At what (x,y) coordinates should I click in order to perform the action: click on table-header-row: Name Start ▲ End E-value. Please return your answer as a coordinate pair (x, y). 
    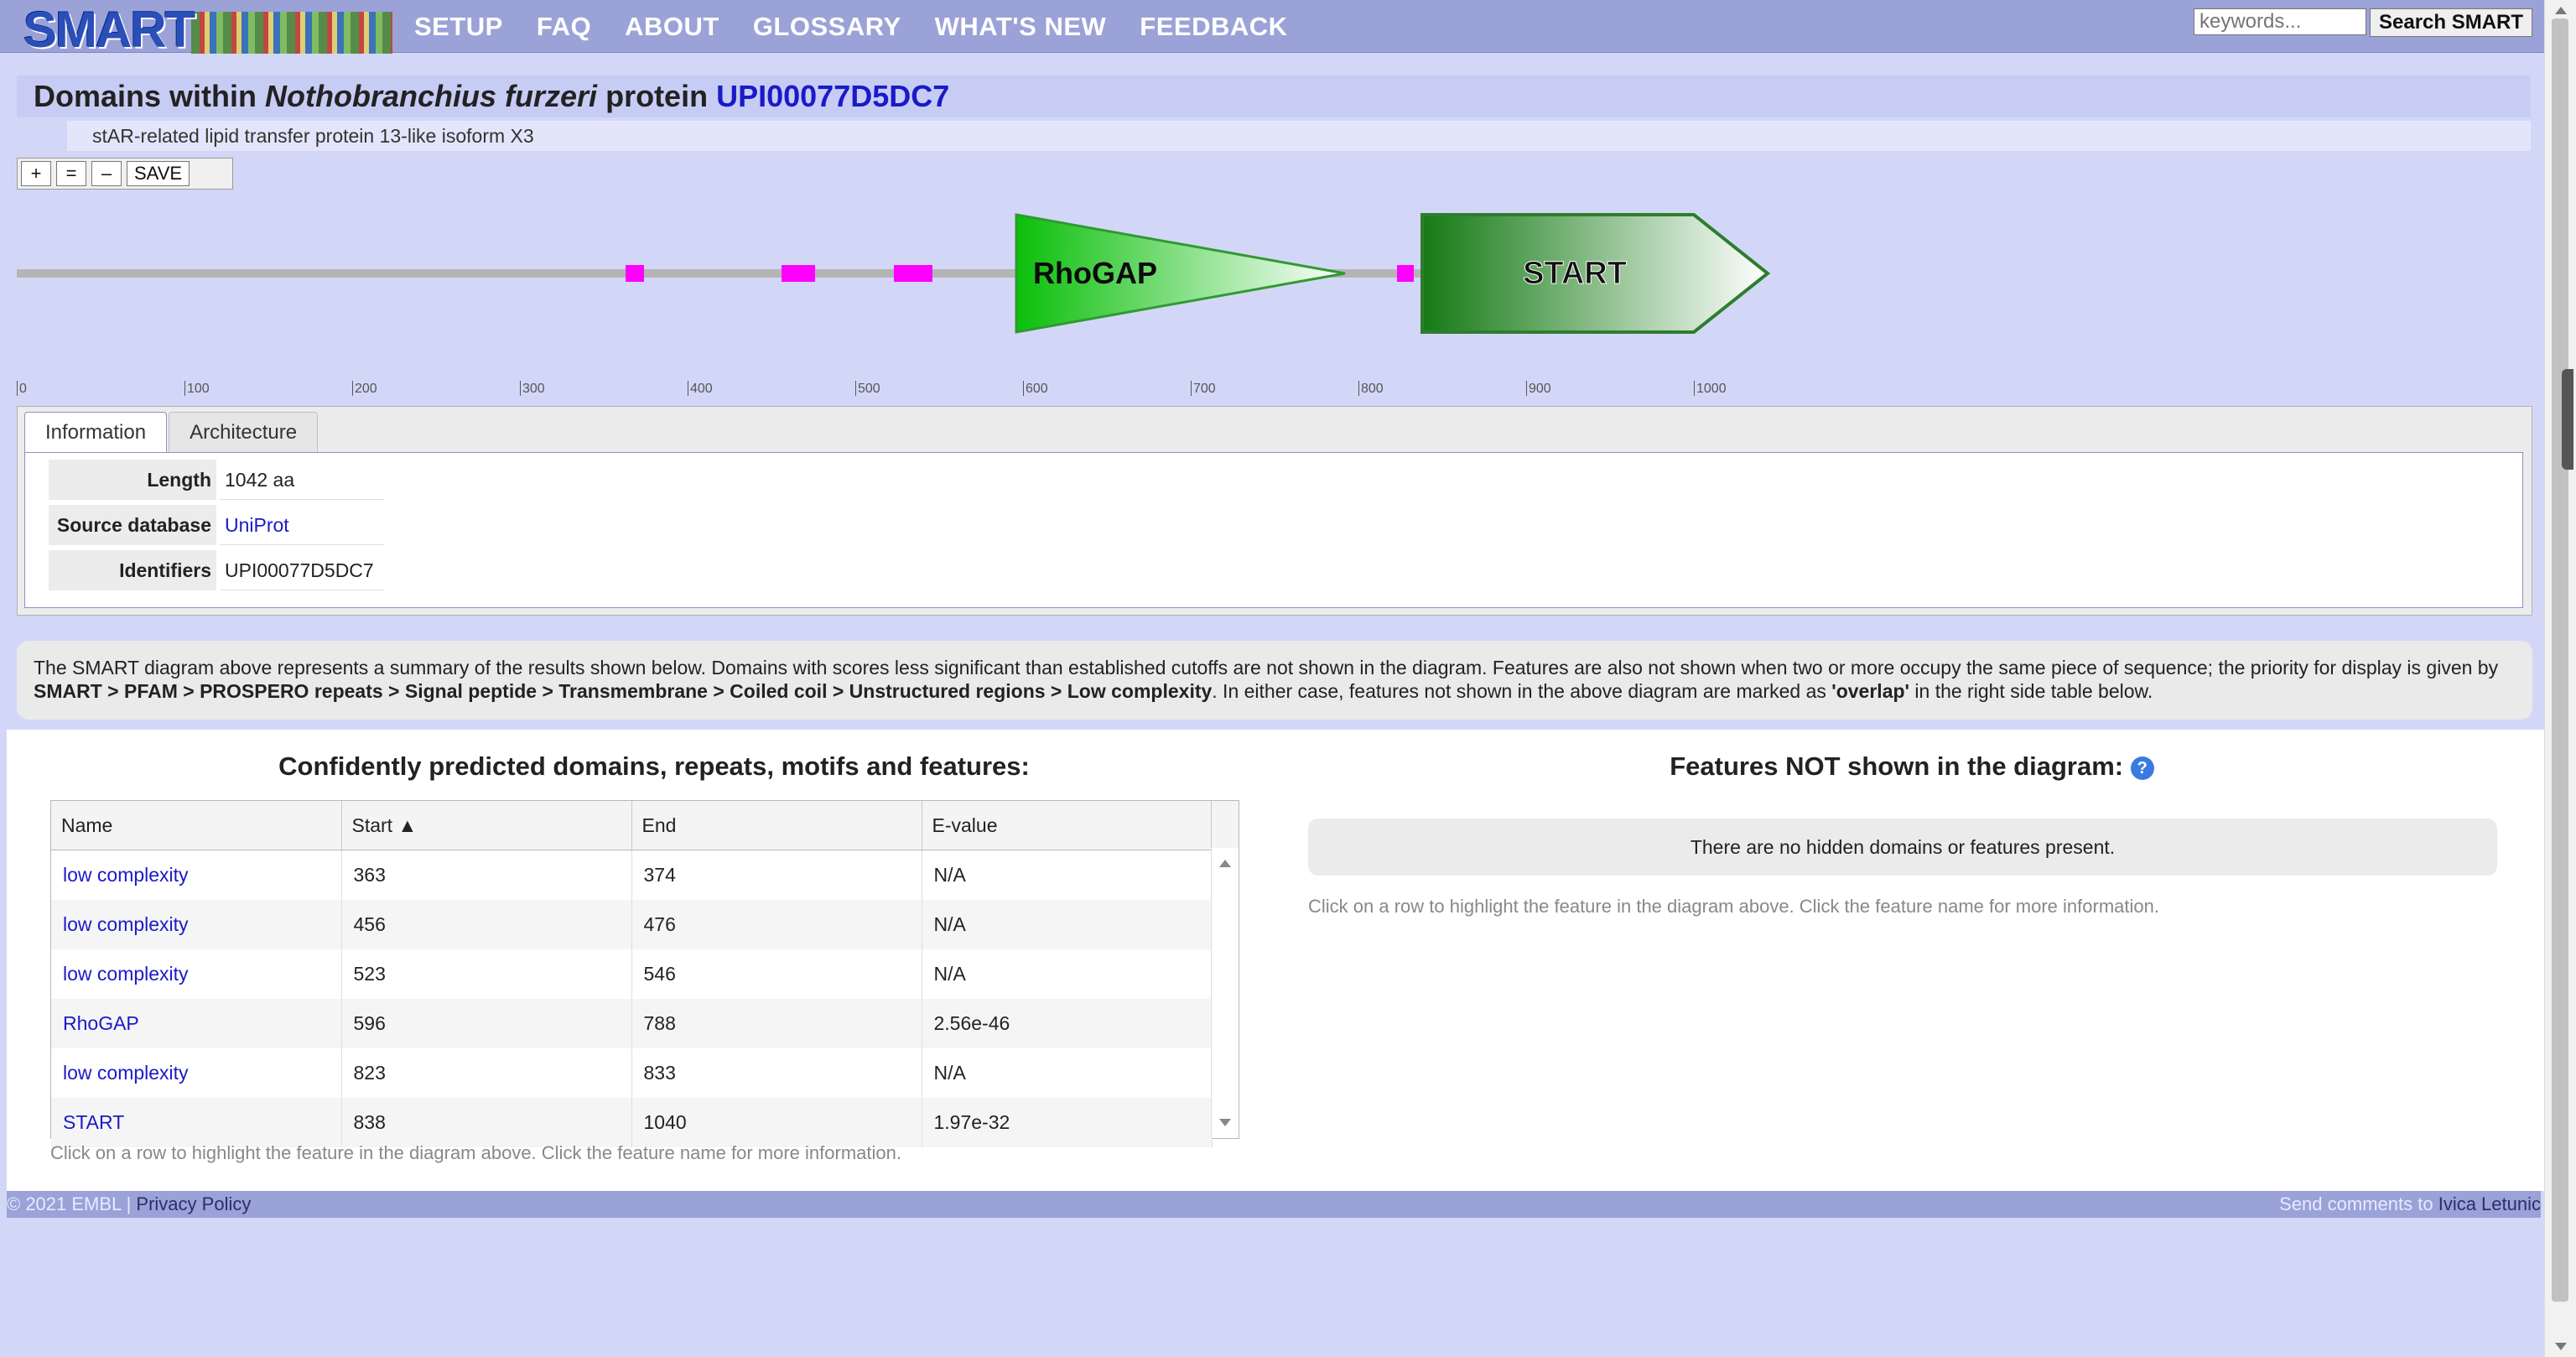
    Looking at the image, I should click on (632, 825).